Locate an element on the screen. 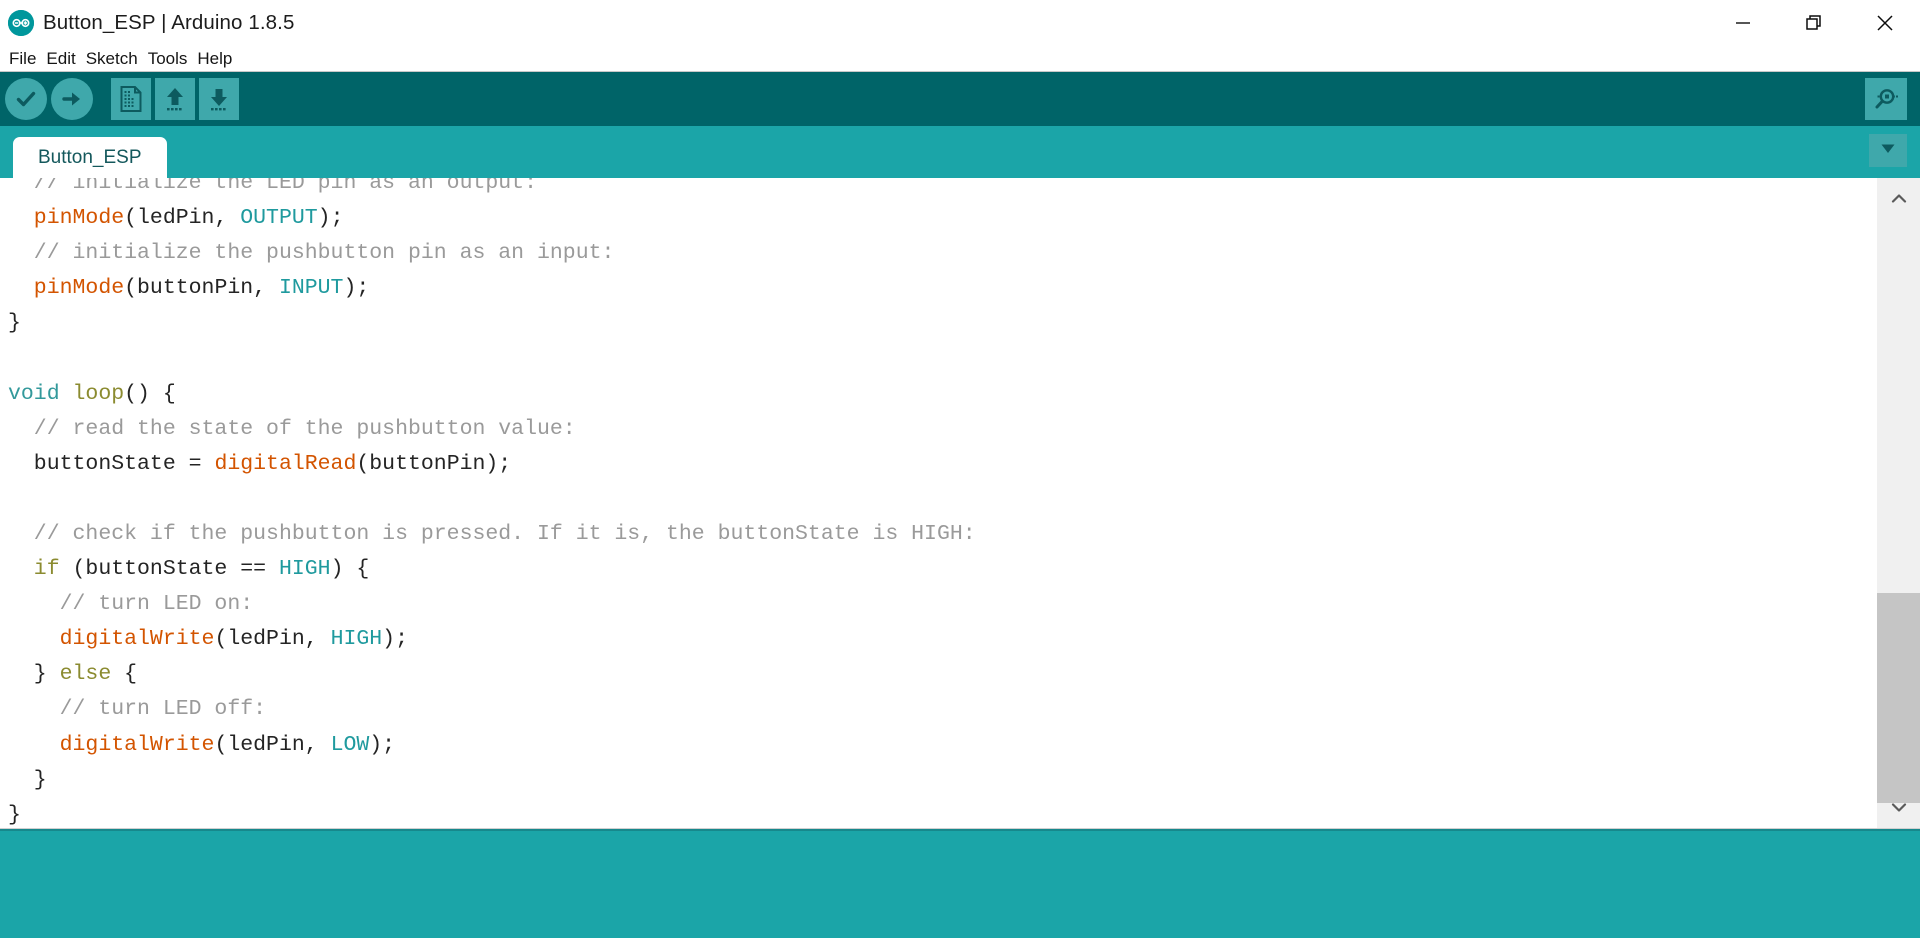 Image resolution: width=1920 pixels, height=938 pixels. title-bar: Button_ESP | Arduino 1.8.5 is located at coordinates (960, 23).